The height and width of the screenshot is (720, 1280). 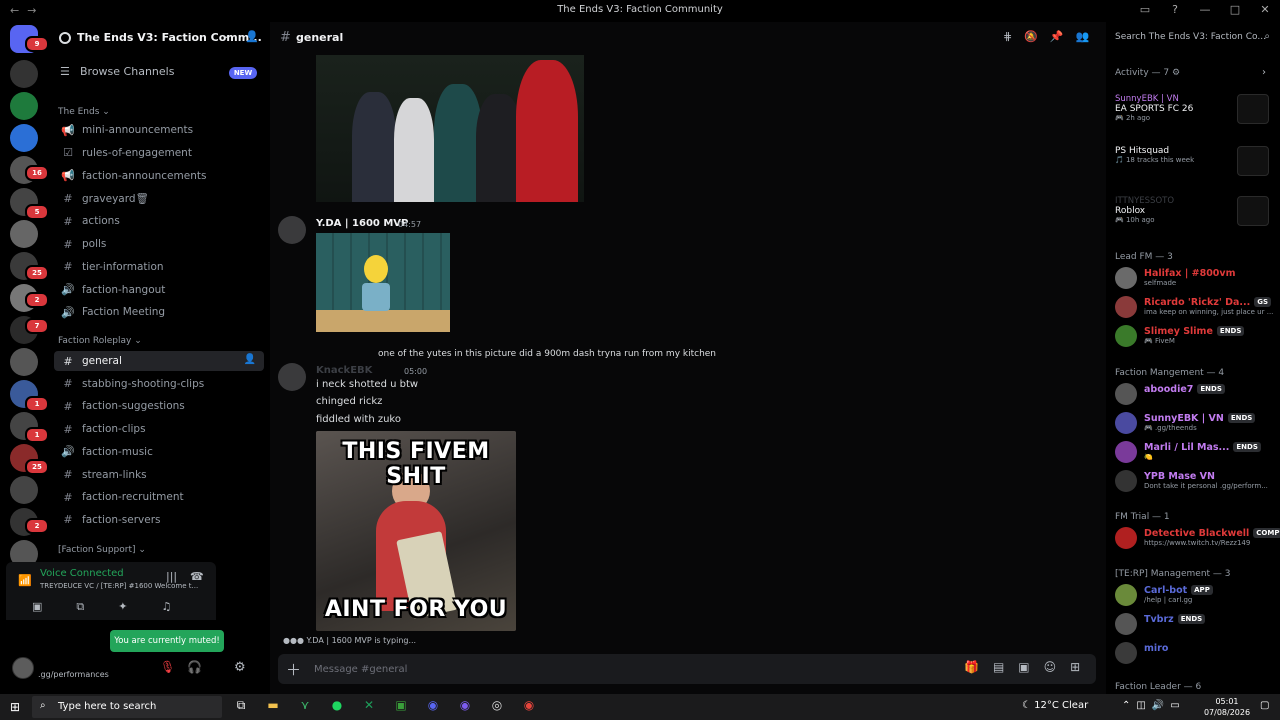 What do you see at coordinates (159, 221) in the screenshot?
I see `channel-actions: # actions` at bounding box center [159, 221].